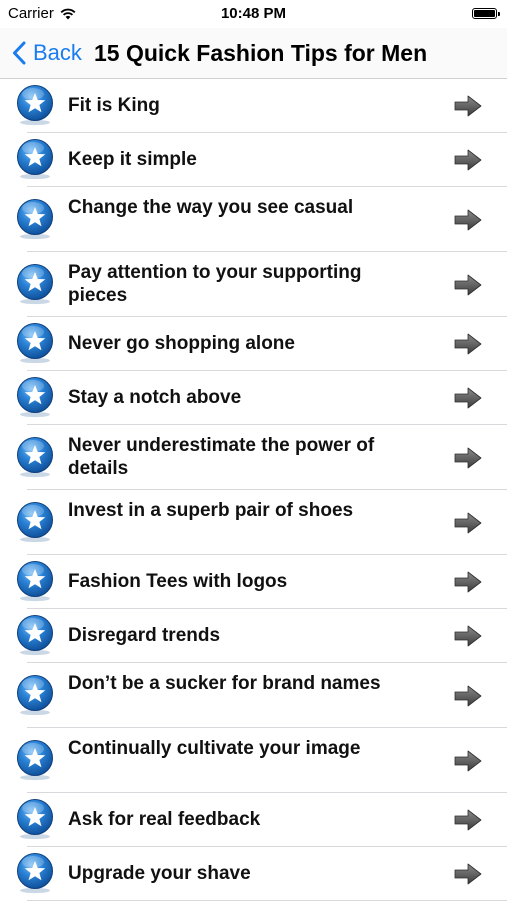  What do you see at coordinates (221, 457) in the screenshot?
I see `list-item-label: Never underestimate the power of details` at bounding box center [221, 457].